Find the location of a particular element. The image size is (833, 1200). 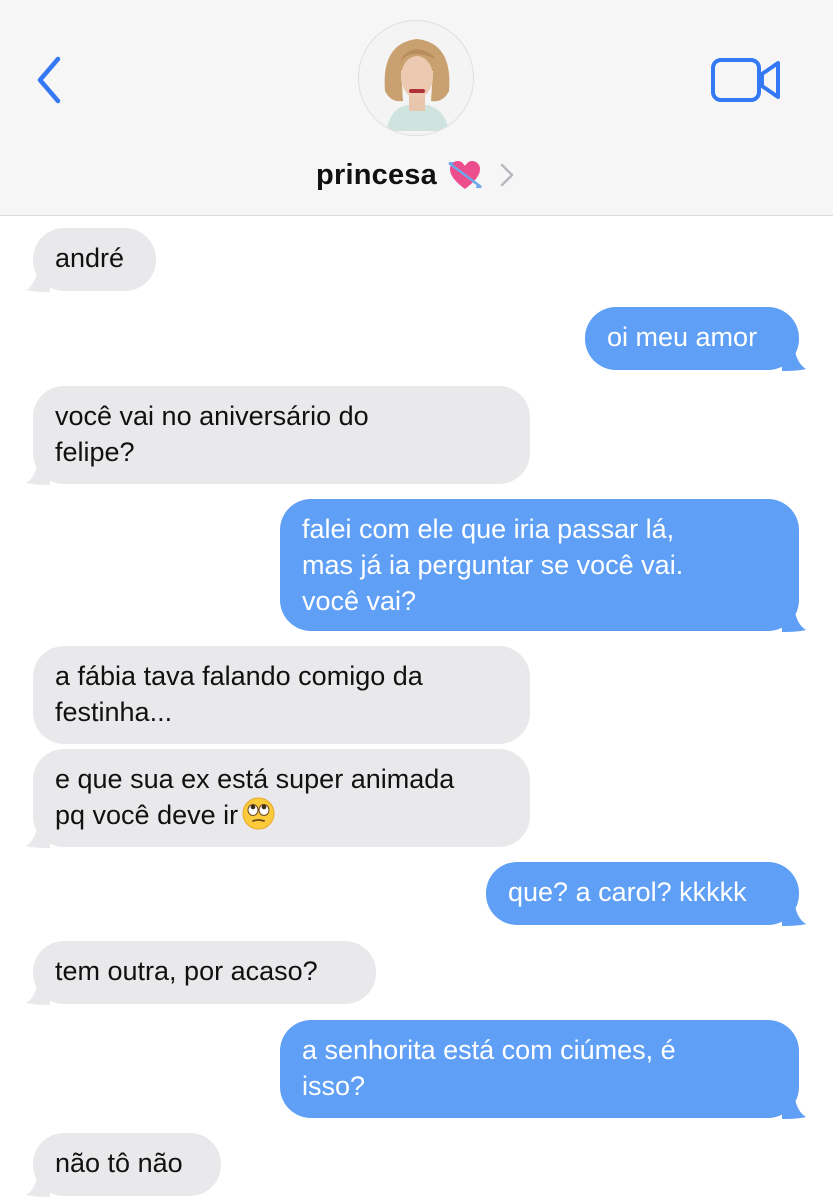

message-text: oi meu amor is located at coordinates (682, 337).